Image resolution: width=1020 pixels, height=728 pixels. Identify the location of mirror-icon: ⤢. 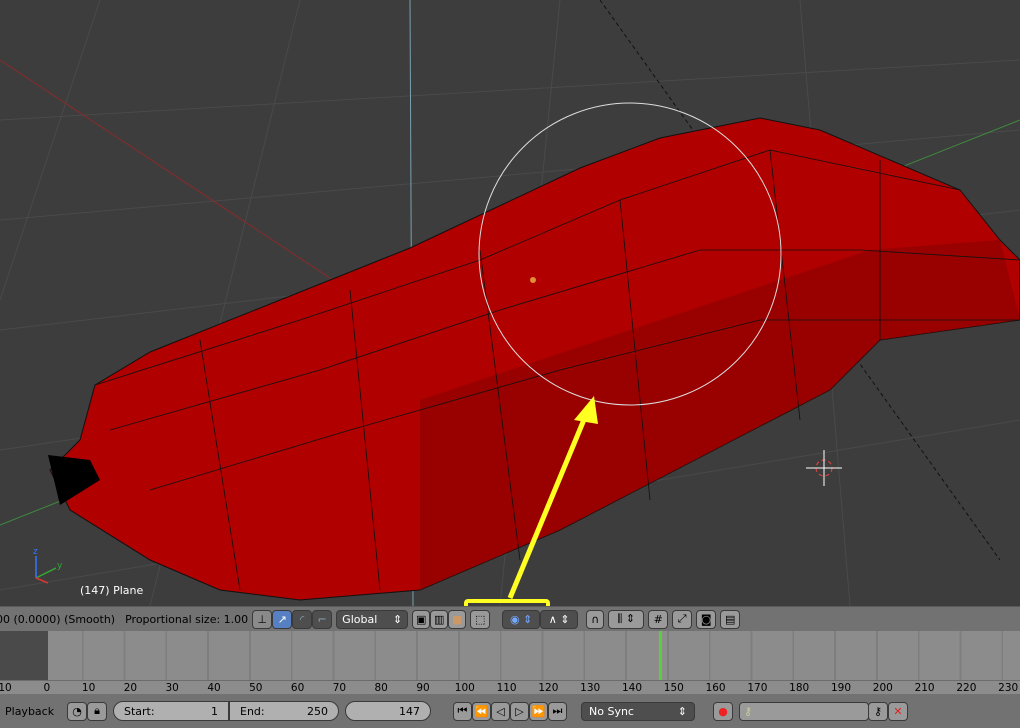
(682, 619).